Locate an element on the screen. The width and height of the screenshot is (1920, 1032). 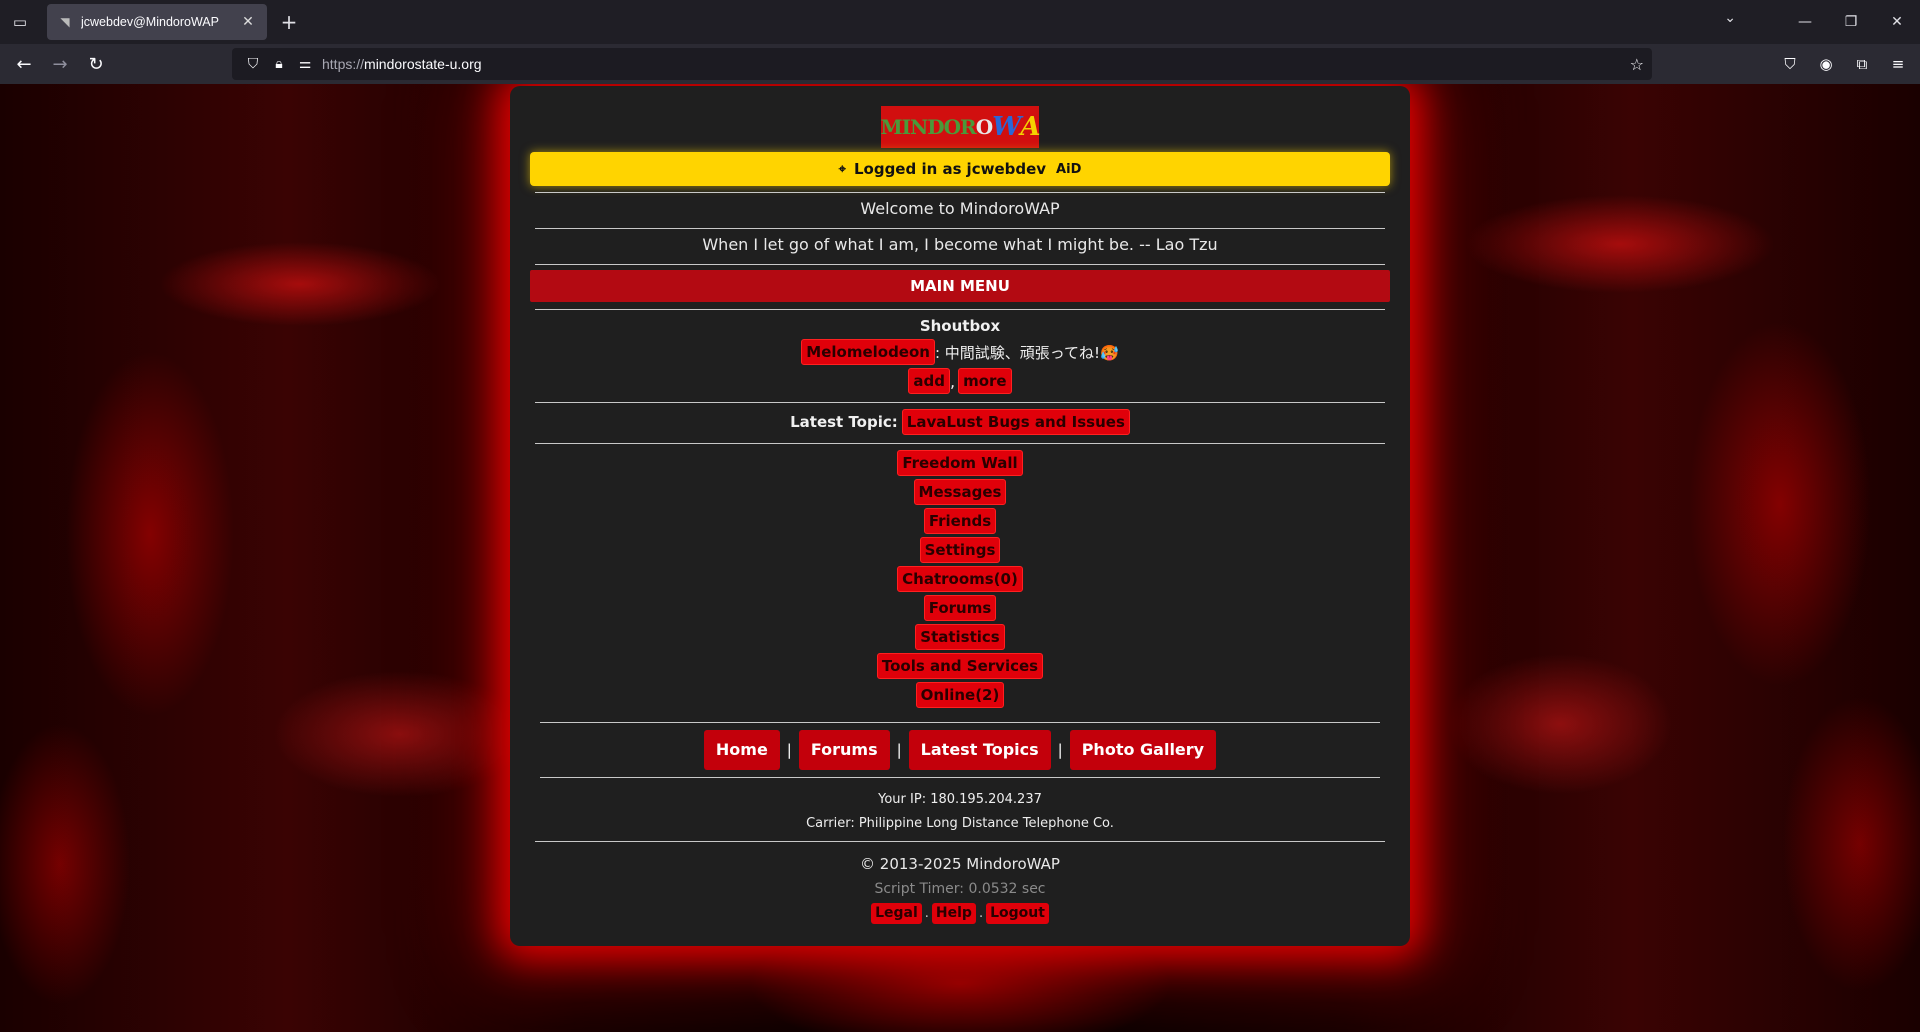
nav-latest-topics: Latest Topics is located at coordinates (979, 750).